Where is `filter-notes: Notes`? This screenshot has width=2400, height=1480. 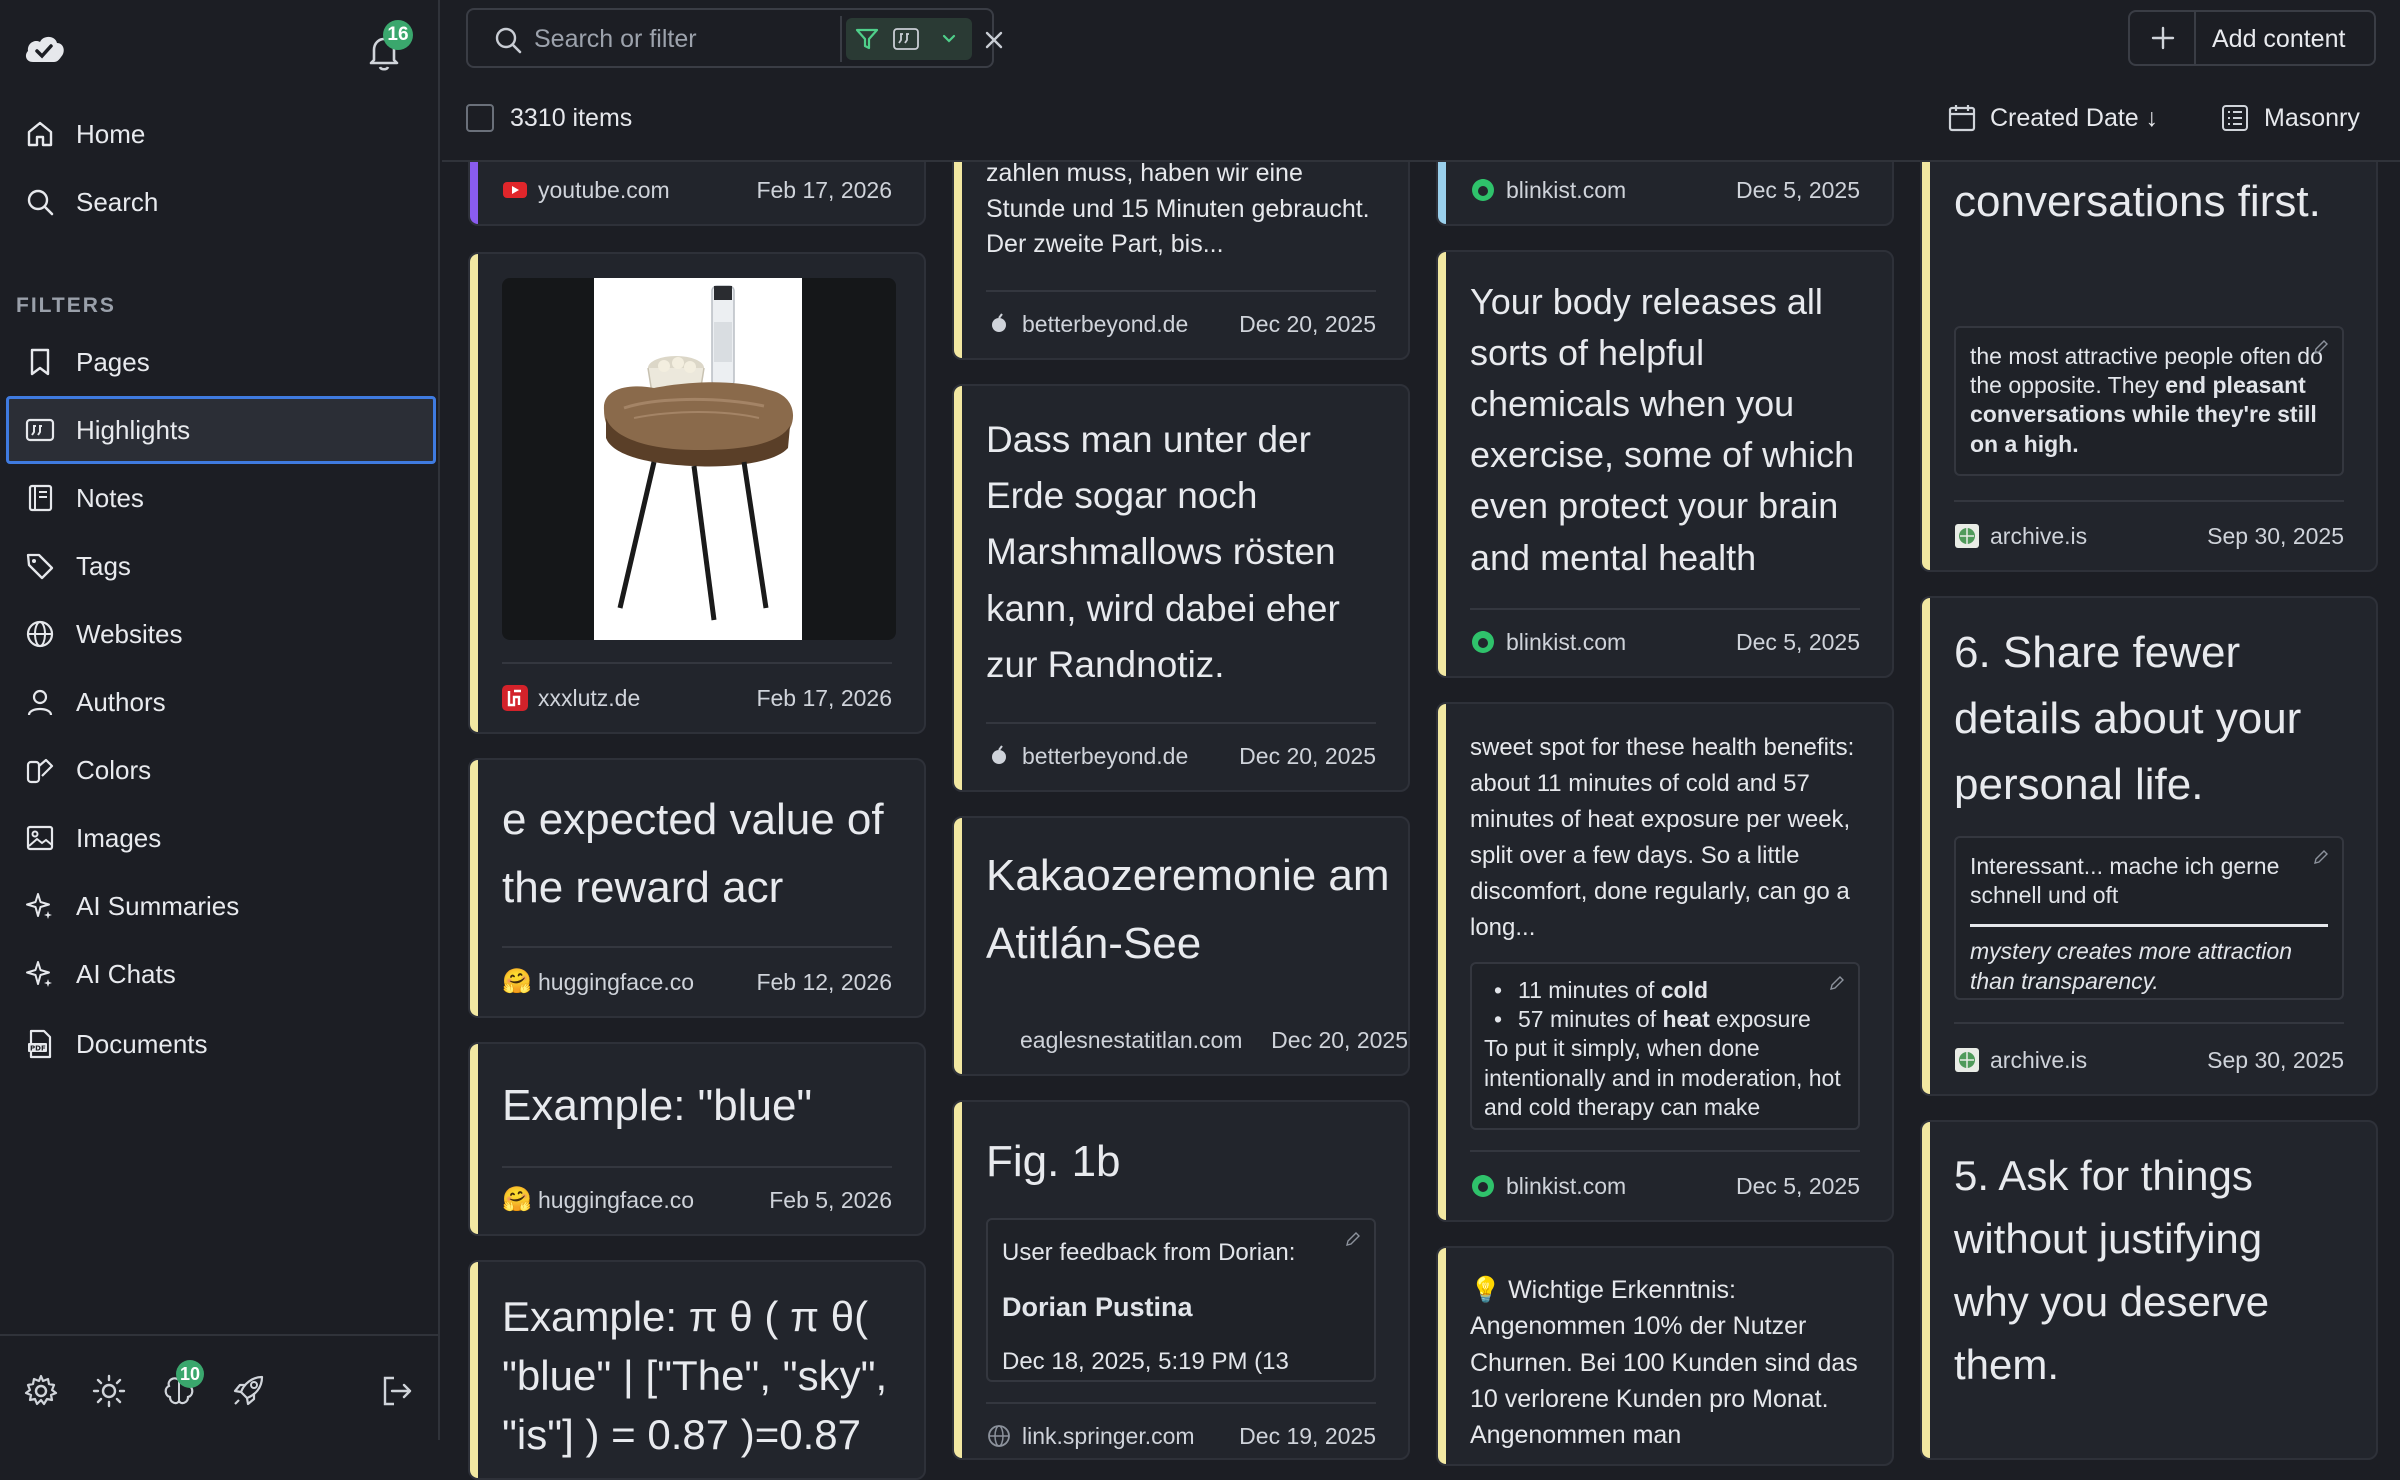 filter-notes: Notes is located at coordinates (221, 498).